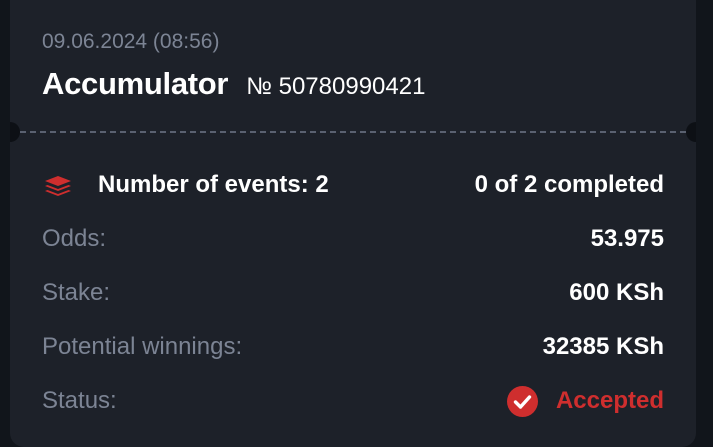 The image size is (713, 447). Describe the element at coordinates (233, 84) in the screenshot. I see `title-row: Accumulator № 50780990421` at that location.